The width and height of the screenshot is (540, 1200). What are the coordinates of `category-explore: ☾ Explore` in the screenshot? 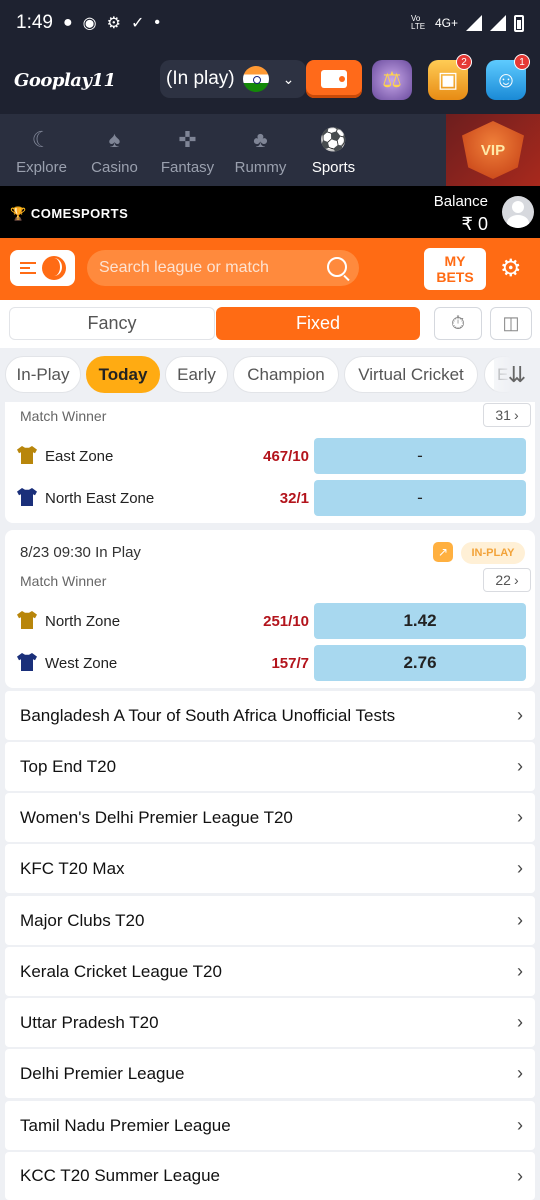 It's located at (41, 150).